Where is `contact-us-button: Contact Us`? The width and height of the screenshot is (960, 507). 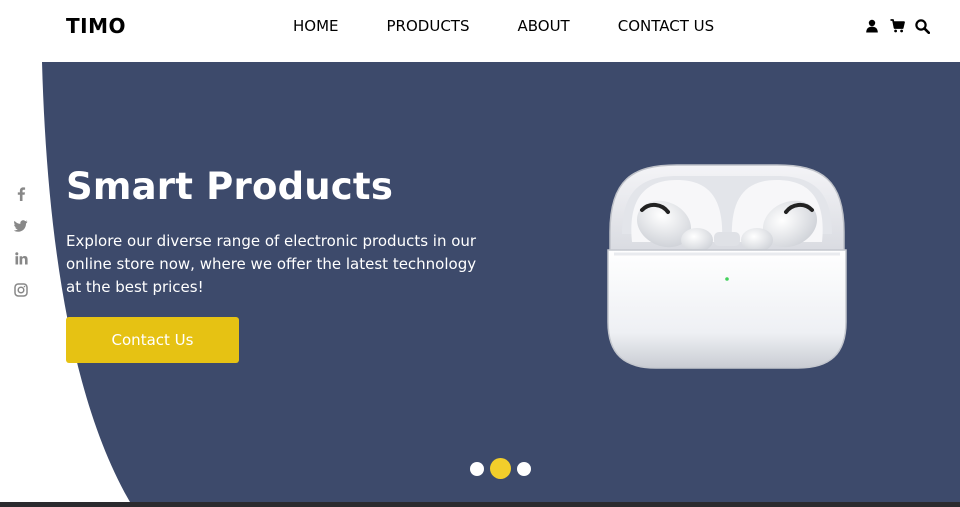 contact-us-button: Contact Us is located at coordinates (152, 340).